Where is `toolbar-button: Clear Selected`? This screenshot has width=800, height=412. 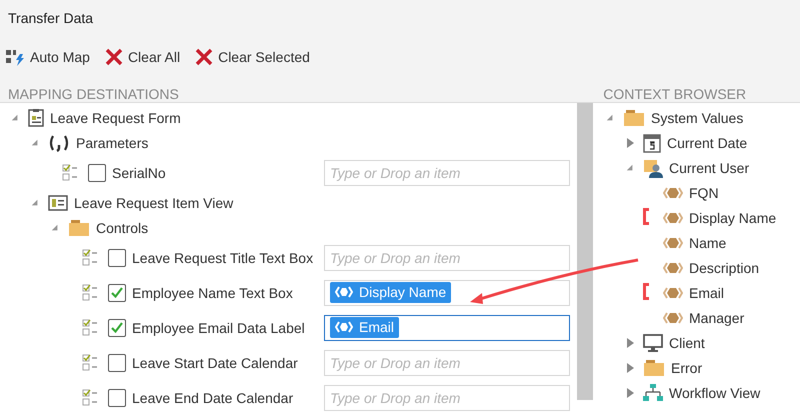
toolbar-button: Clear Selected is located at coordinates (252, 57).